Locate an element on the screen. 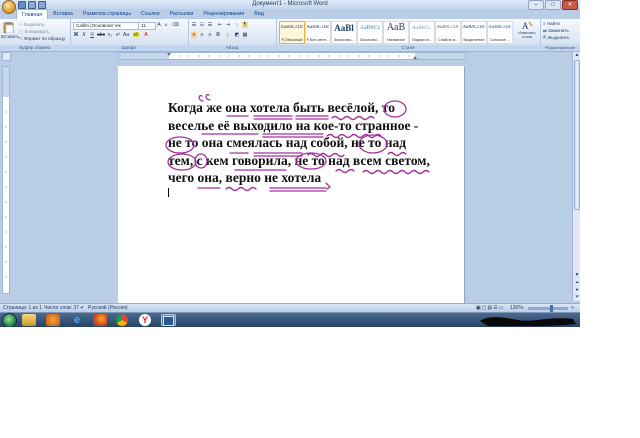 Image resolution: width=640 pixels, height=438 pixels. maximize-button: □ is located at coordinates (553, 5).